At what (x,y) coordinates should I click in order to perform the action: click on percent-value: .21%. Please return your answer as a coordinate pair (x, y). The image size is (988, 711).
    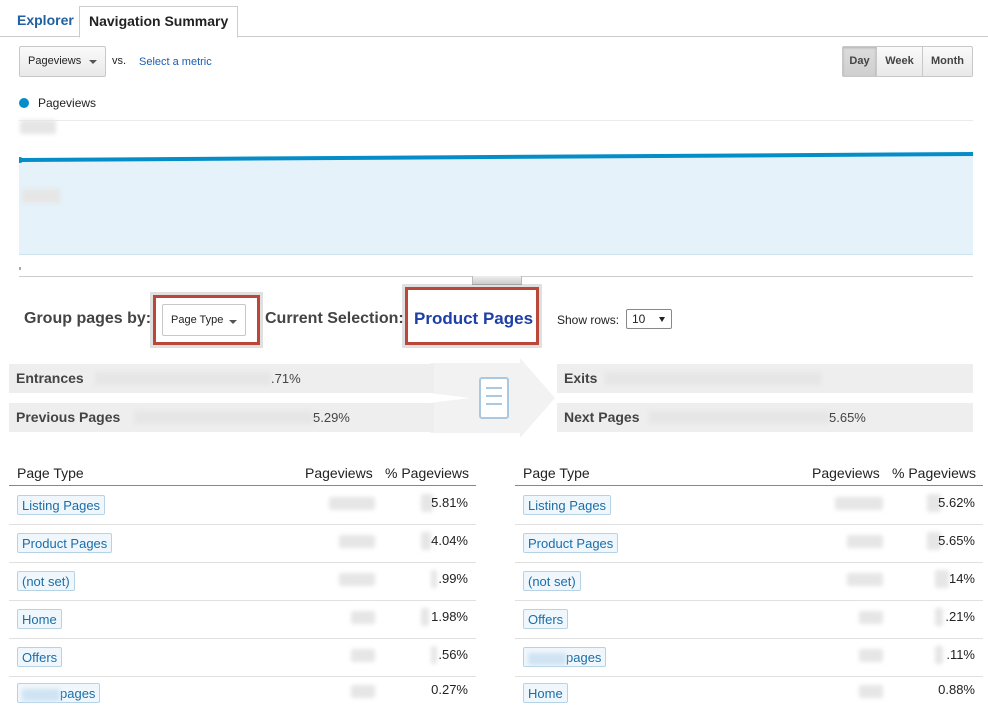
    Looking at the image, I should click on (960, 616).